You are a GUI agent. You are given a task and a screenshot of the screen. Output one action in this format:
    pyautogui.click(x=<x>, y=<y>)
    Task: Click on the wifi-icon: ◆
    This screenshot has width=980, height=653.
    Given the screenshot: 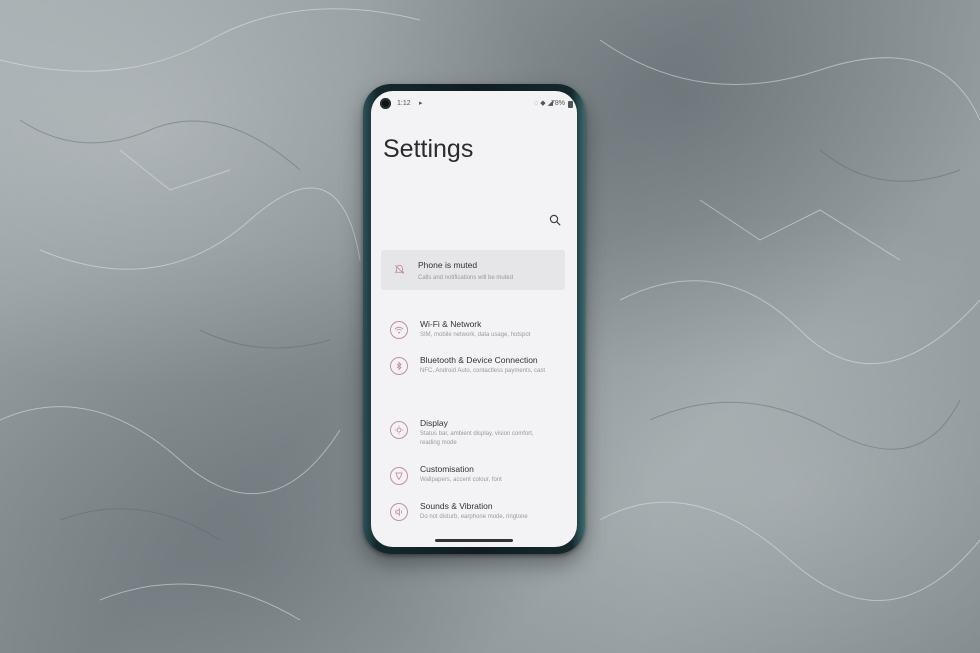 What is the action you would take?
    pyautogui.click(x=544, y=103)
    